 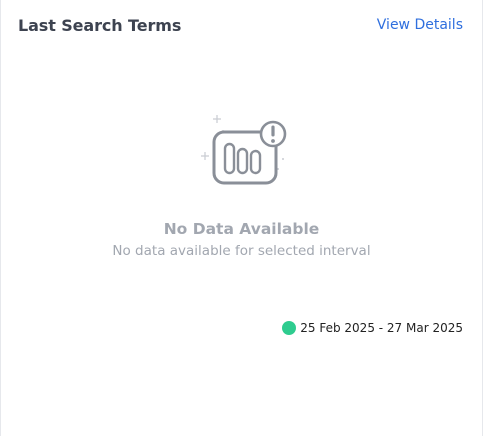 What do you see at coordinates (420, 25) in the screenshot?
I see `view-details-link: View Details` at bounding box center [420, 25].